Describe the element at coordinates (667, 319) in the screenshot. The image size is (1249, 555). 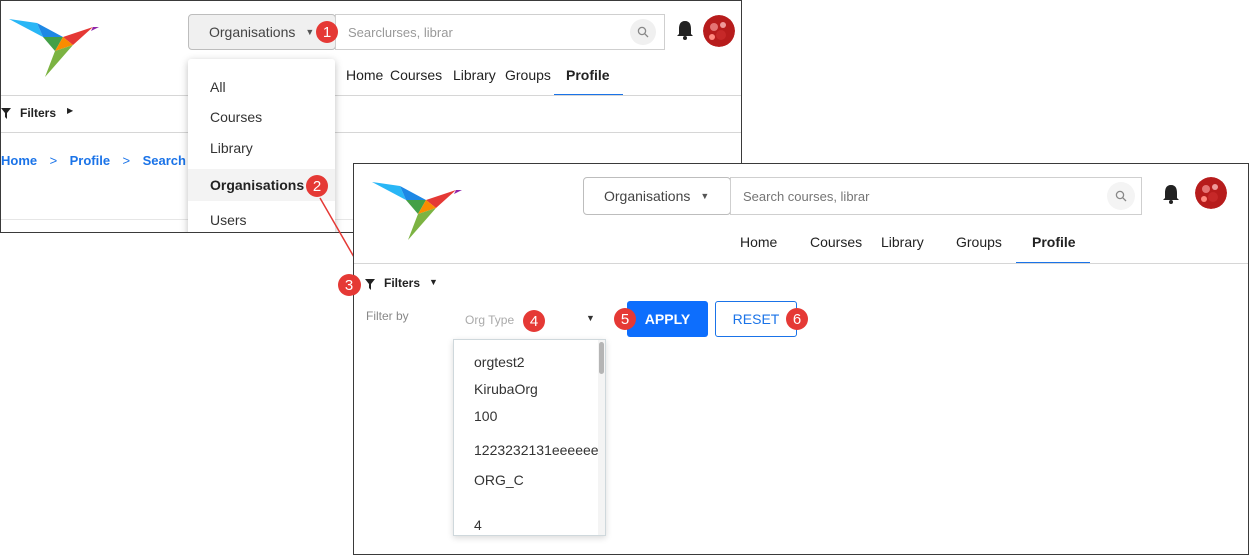
I see `apply-button: APPLY` at that location.